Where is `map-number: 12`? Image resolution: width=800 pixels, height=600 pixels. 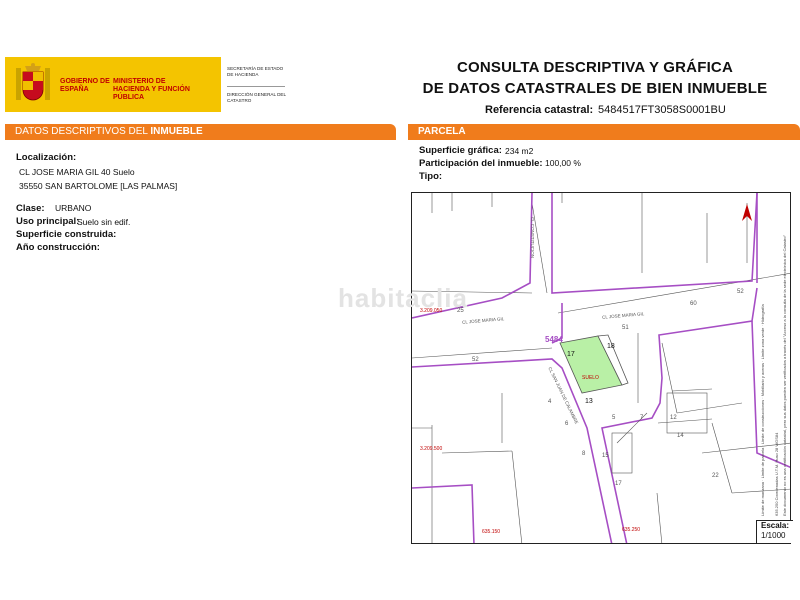
map-number: 12 is located at coordinates (673, 418).